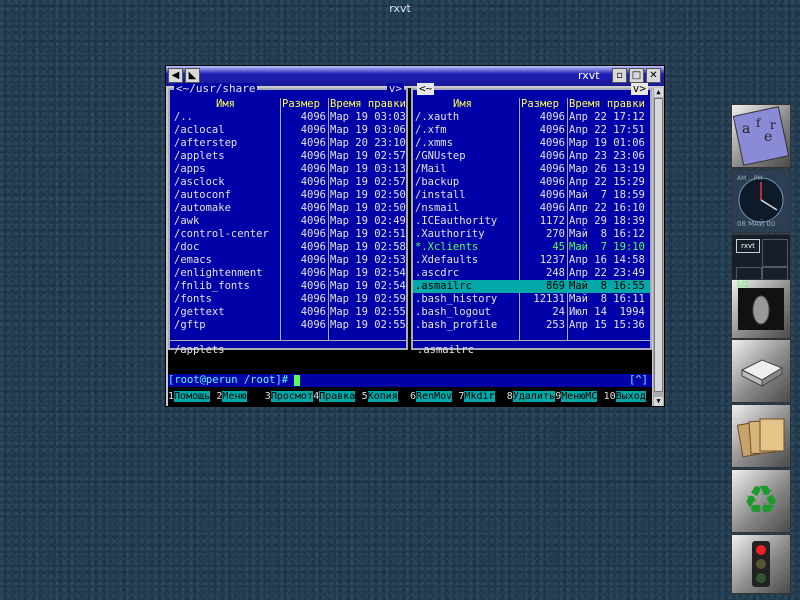 The image size is (800, 600). I want to click on file-time: Май 8 16:55, so click(607, 286).